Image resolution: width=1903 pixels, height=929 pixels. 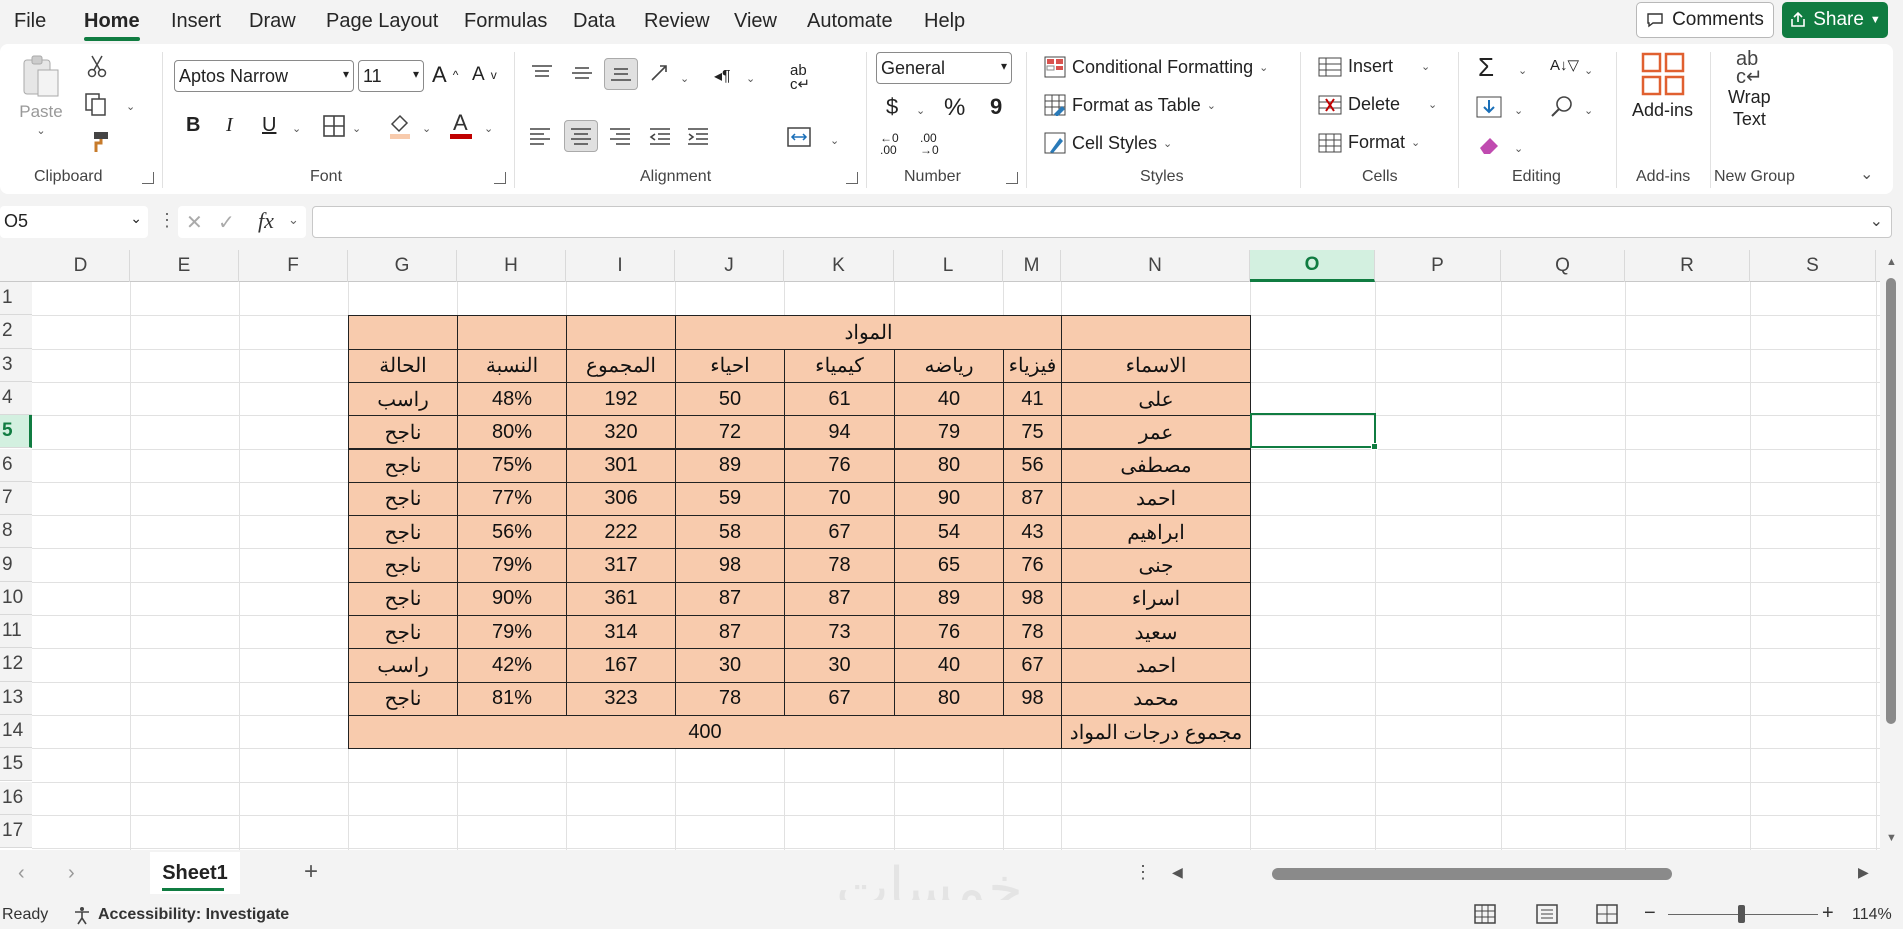 I want to click on table-cell: 42%, so click(x=512, y=665).